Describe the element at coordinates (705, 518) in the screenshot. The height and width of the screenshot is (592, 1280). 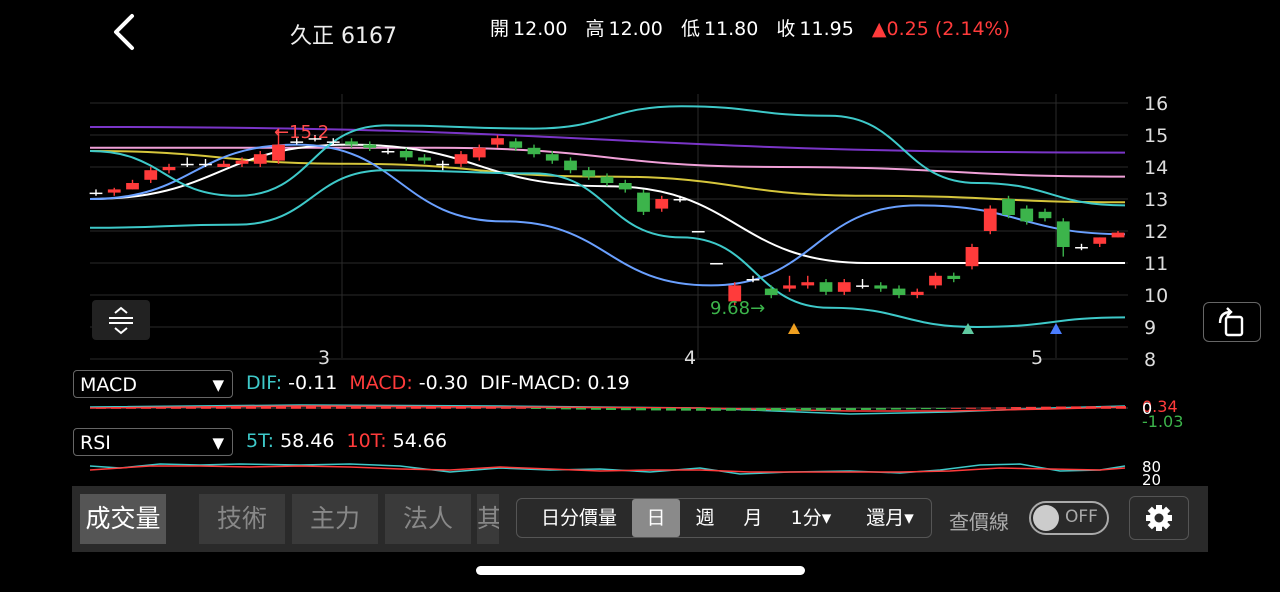
I see `period-week: 週` at that location.